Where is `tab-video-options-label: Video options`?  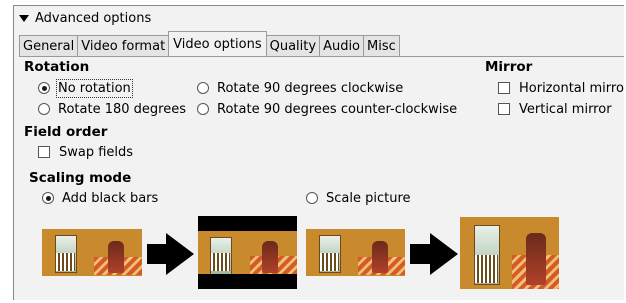 tab-video-options-label: Video options is located at coordinates (217, 44).